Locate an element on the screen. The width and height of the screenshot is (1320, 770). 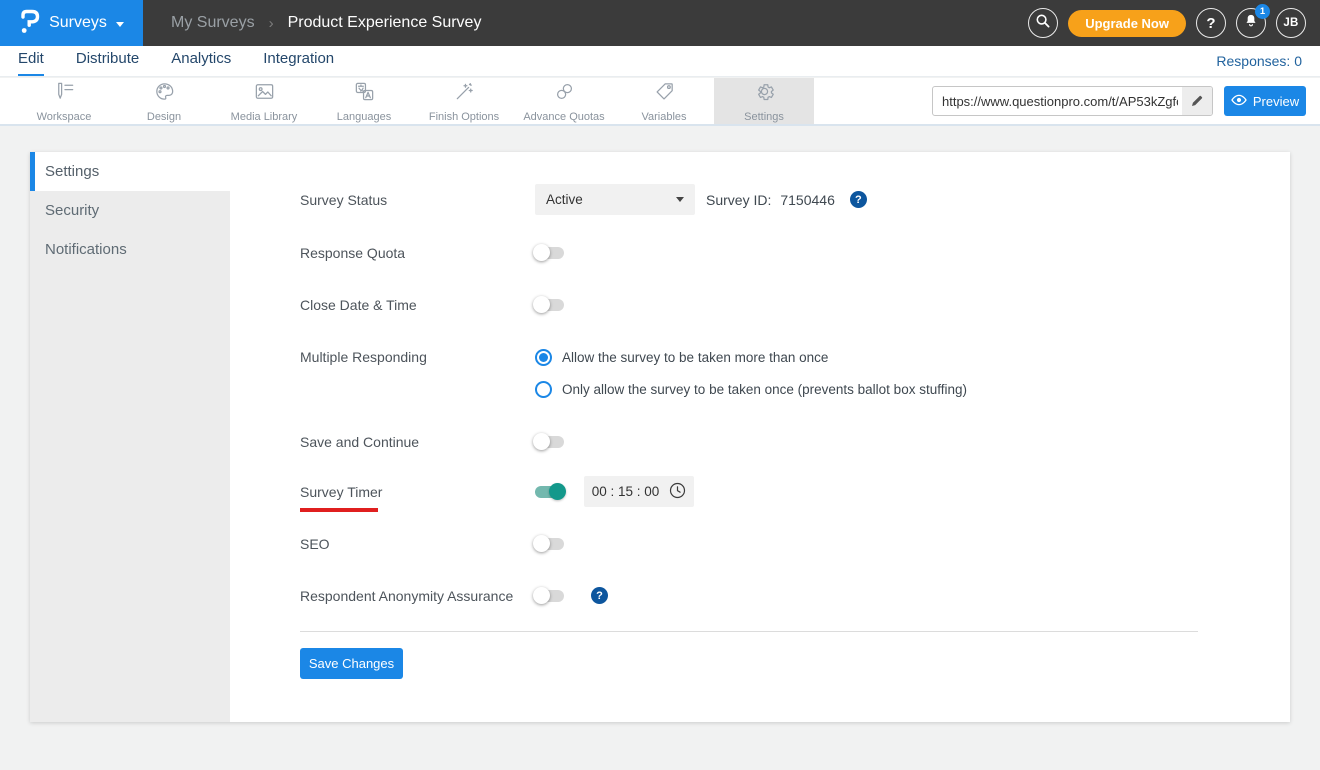
toolbar-item-variables: Variables is located at coordinates (664, 101).